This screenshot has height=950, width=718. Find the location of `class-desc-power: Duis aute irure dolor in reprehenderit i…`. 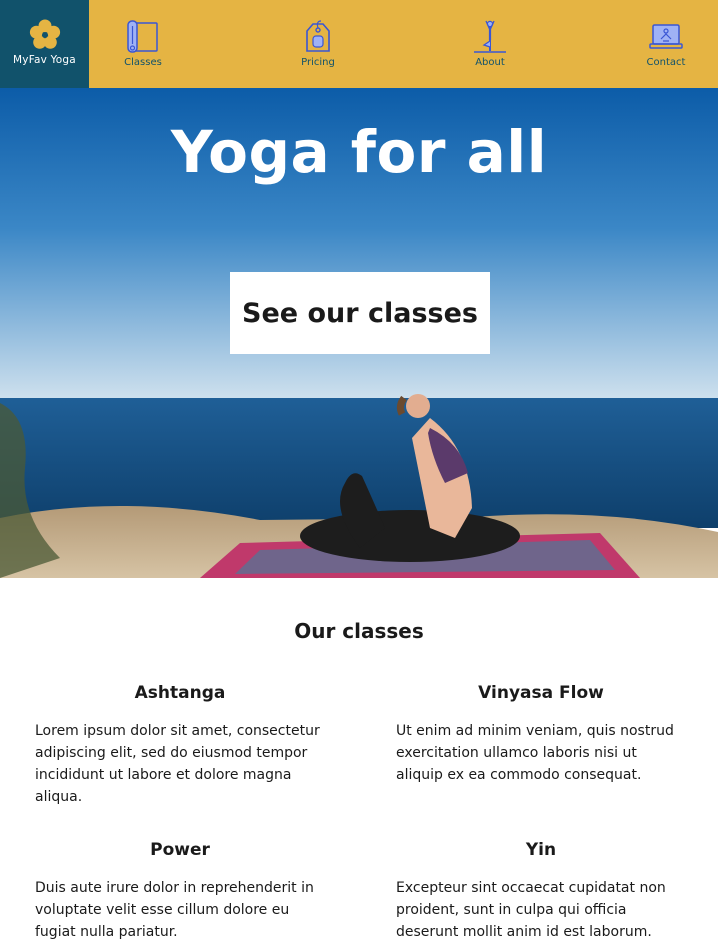

class-desc-power: Duis aute irure dolor in reprehenderit i… is located at coordinates (174, 910).